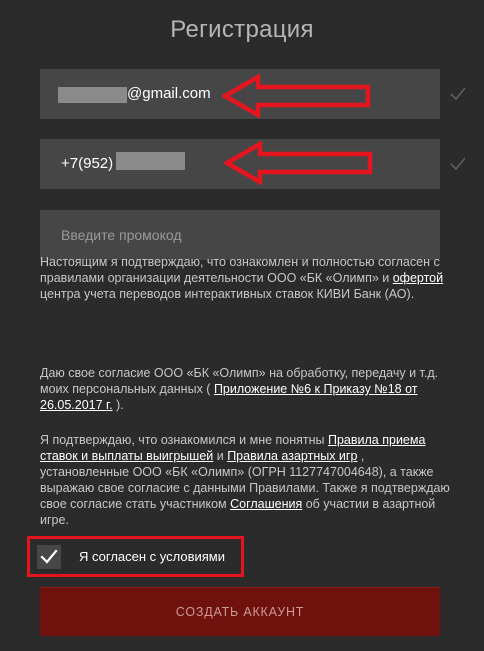 Image resolution: width=484 pixels, height=651 pixels. I want to click on consent-checkbox, so click(49, 557).